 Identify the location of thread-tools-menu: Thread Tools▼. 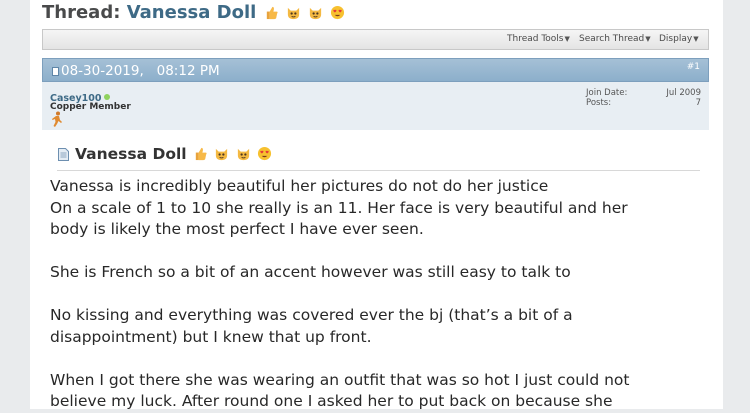
(538, 39).